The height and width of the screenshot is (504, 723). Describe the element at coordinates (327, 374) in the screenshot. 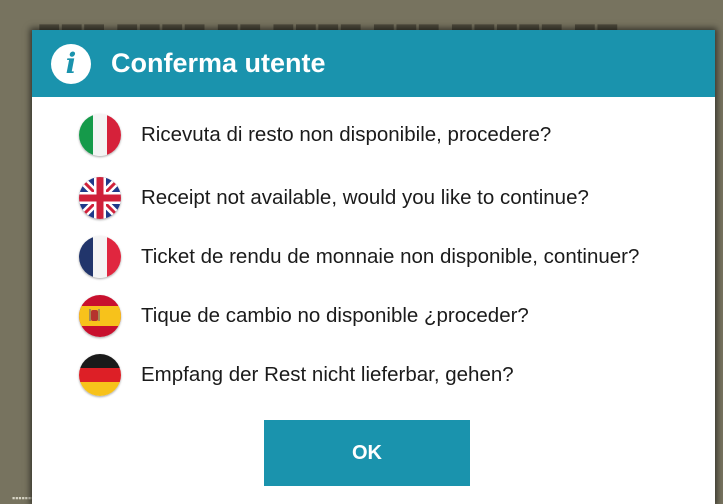

I see `message-text-german: Empfang der Rest nicht lieferbar, gehen?` at that location.